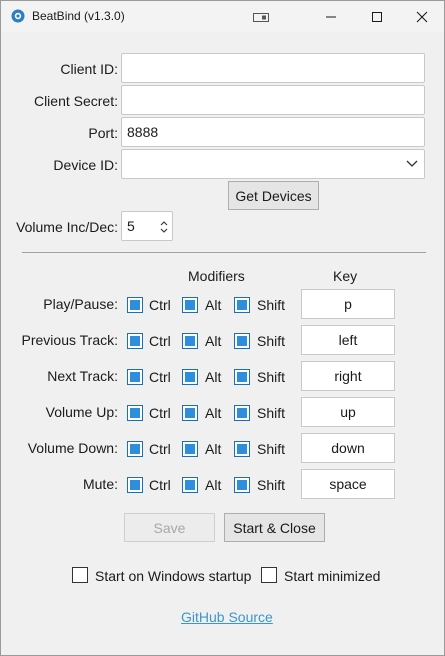 This screenshot has height=656, width=445. I want to click on maximize-button, so click(377, 16).